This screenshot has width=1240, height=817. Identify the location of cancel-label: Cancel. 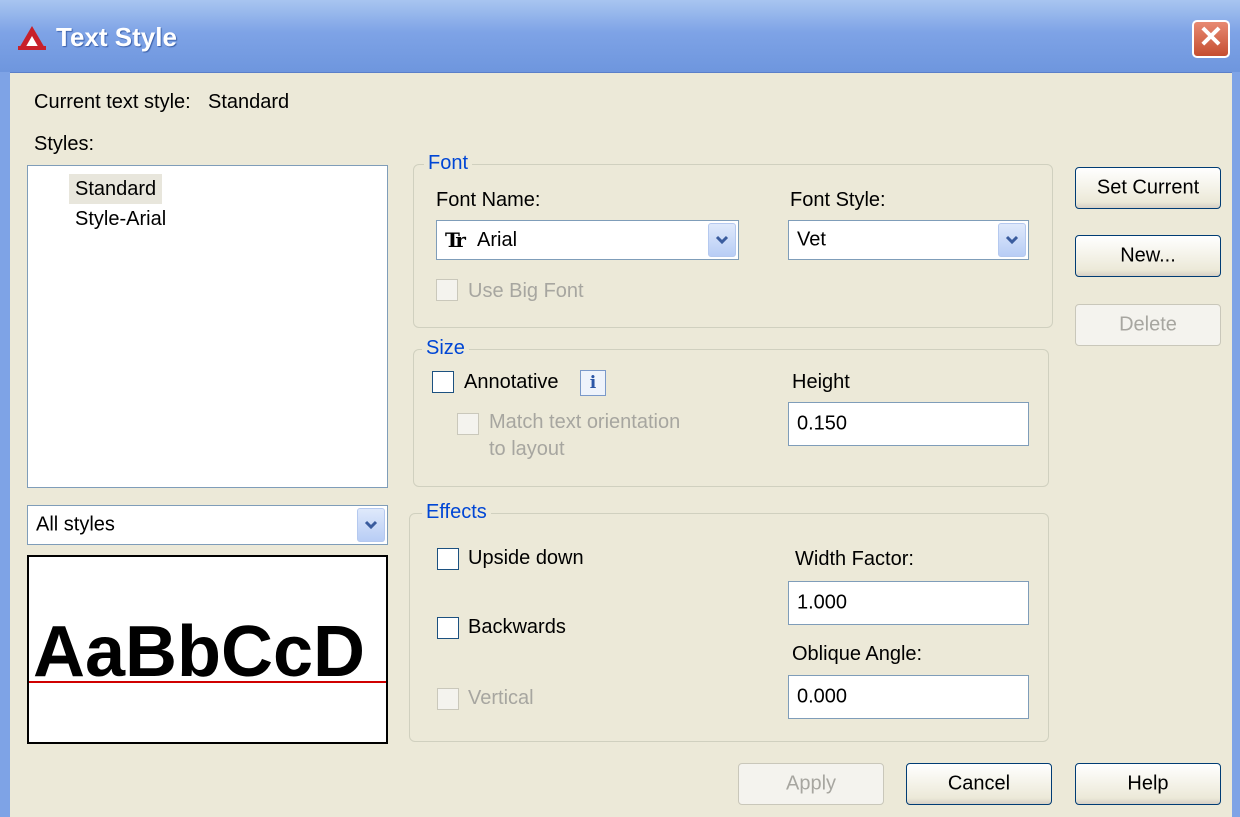
(979, 783).